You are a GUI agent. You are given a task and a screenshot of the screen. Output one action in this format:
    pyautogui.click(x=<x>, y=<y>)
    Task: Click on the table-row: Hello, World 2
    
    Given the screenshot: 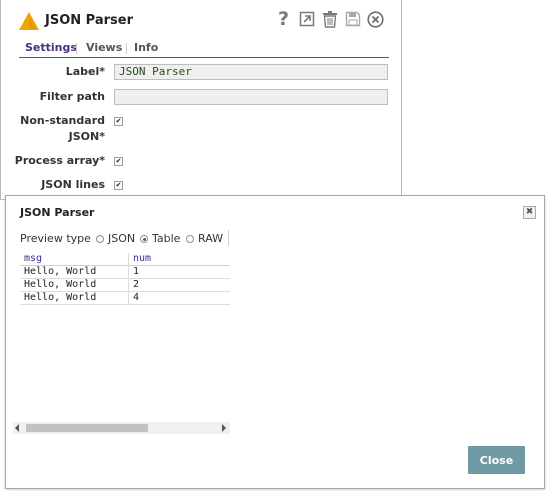 What is the action you would take?
    pyautogui.click(x=125, y=285)
    